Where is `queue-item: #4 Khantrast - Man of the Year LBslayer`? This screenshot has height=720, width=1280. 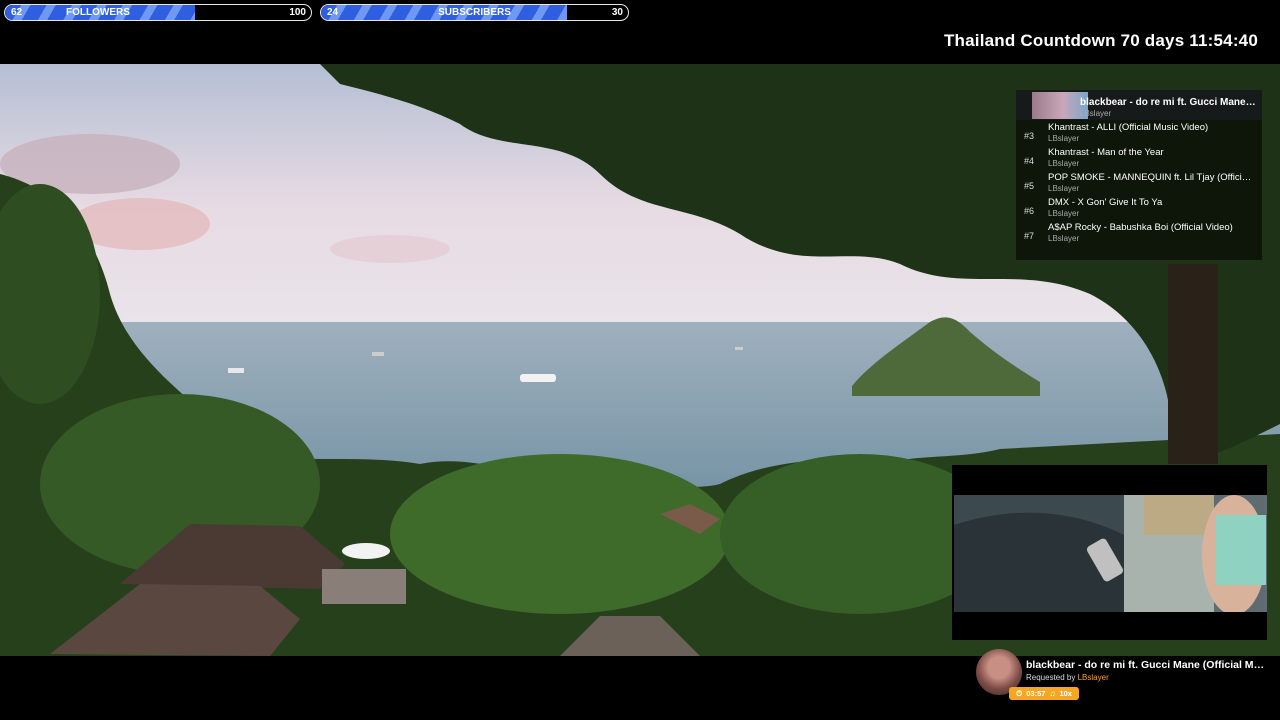 queue-item: #4 Khantrast - Man of the Year LBslayer is located at coordinates (1139, 159).